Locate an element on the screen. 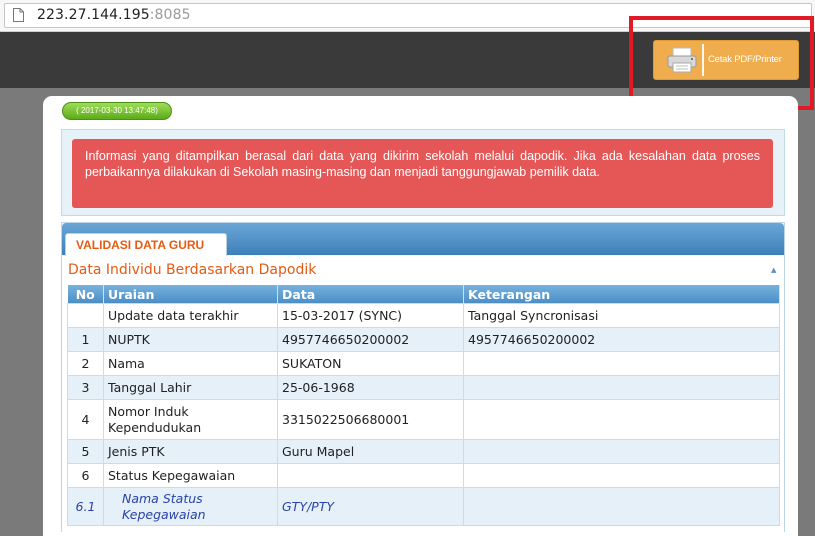 Image resolution: width=815 pixels, height=536 pixels. timestamp-badge: ( 2017-03-30 13:47:48) is located at coordinates (117, 111).